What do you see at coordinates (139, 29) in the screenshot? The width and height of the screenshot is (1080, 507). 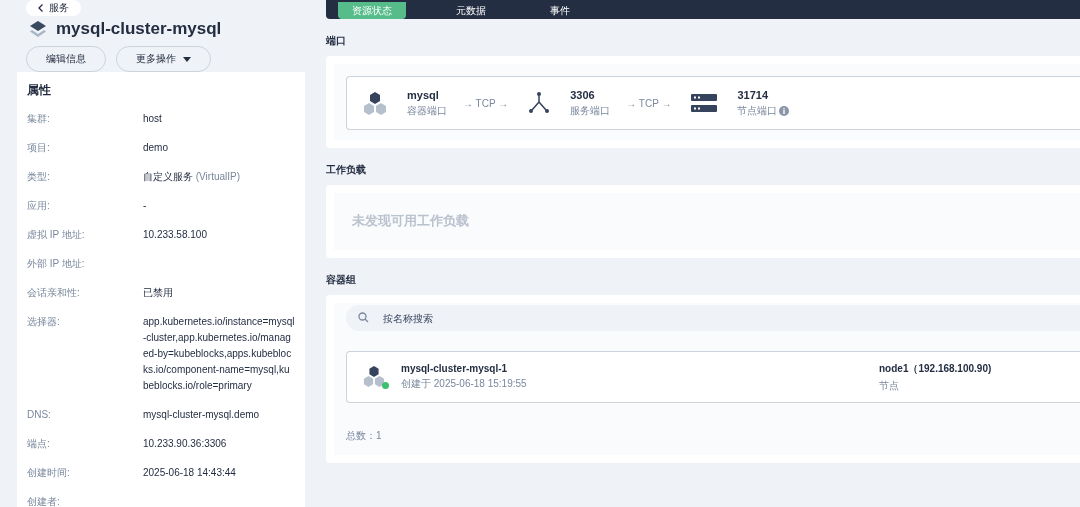 I see `page-title: mysql-cluster-mysql` at bounding box center [139, 29].